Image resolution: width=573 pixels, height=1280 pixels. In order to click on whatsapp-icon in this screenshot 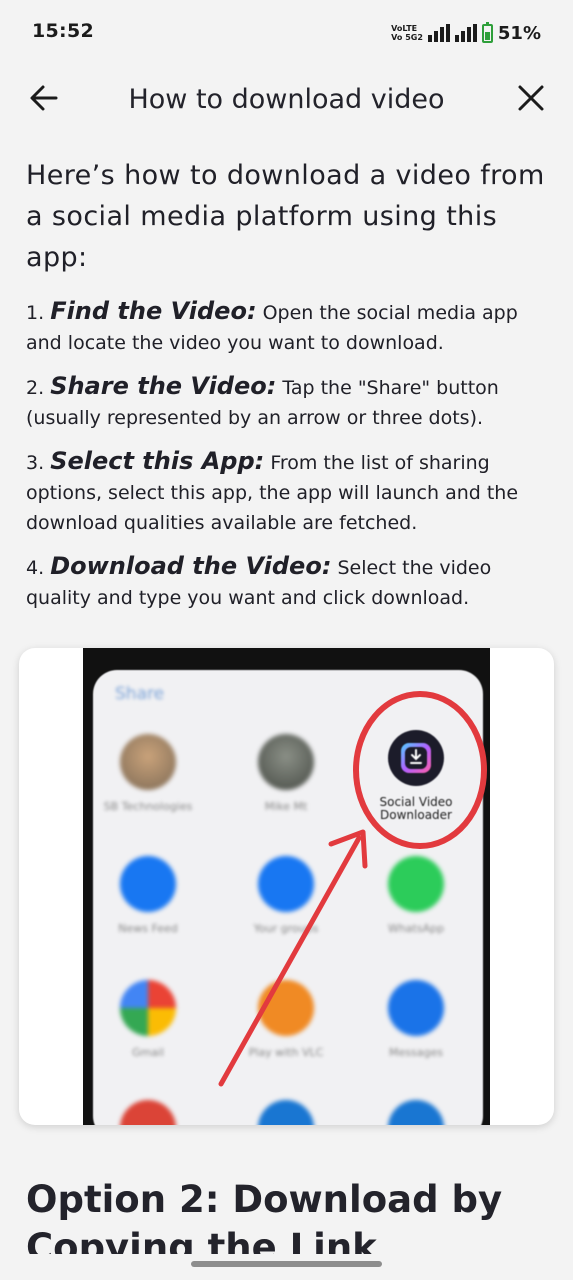, I will do `click(416, 884)`.